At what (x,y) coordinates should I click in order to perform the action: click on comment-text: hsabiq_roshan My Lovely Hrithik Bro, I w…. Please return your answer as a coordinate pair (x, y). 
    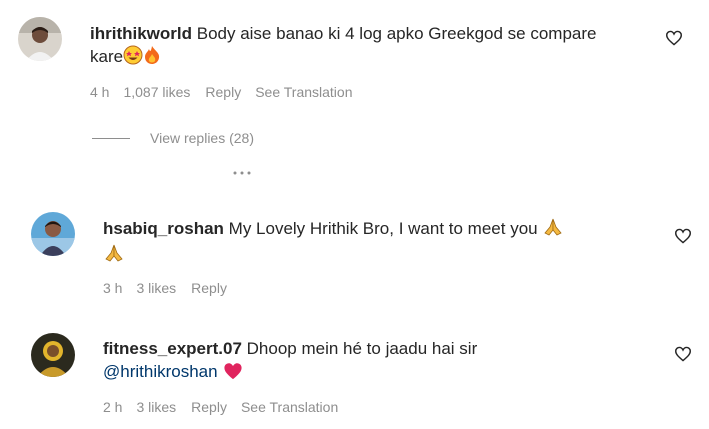
    Looking at the image, I should click on (368, 243).